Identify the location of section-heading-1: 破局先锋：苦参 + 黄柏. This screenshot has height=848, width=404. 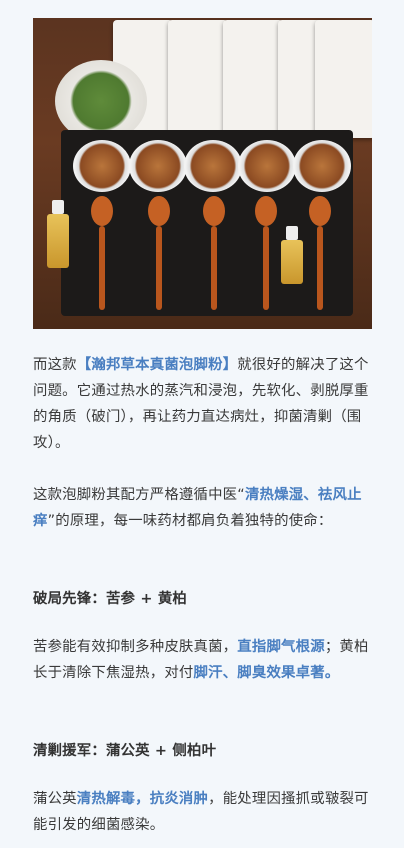
(110, 599).